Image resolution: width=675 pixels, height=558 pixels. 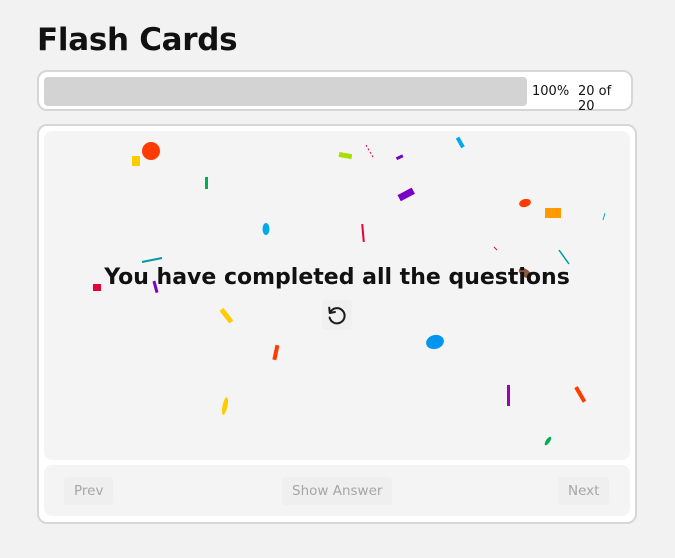 I want to click on progress-bar-fill, so click(x=285, y=91).